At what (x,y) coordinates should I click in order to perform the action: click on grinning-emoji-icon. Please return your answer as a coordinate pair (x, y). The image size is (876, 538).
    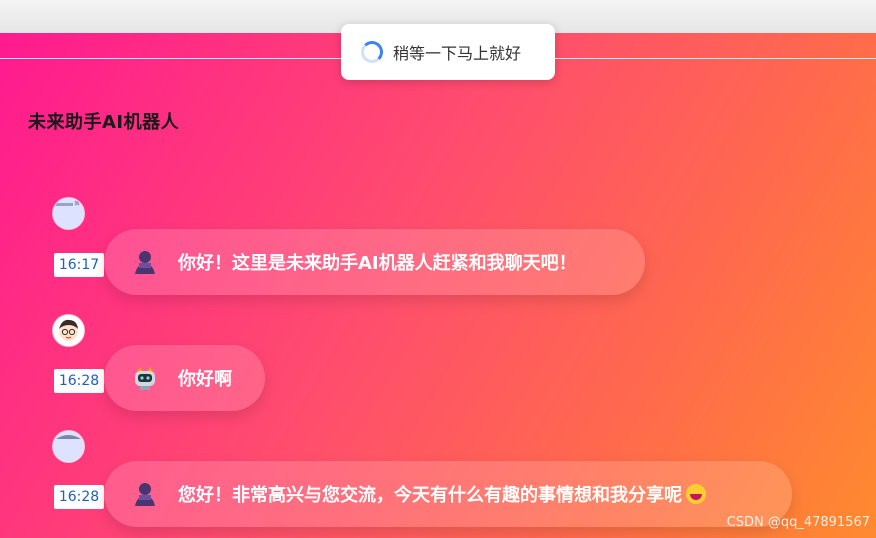
    Looking at the image, I should click on (696, 494).